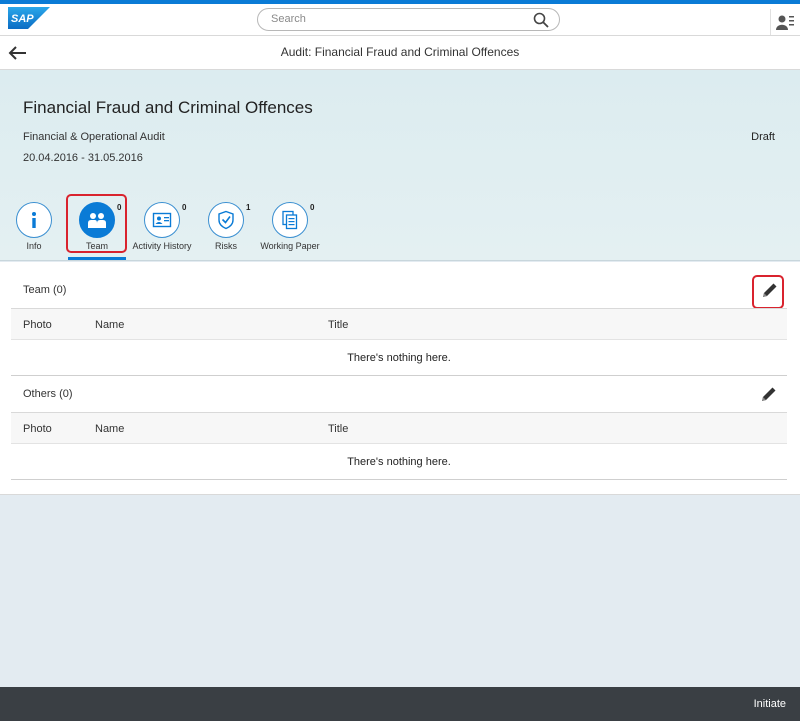 The height and width of the screenshot is (721, 800). What do you see at coordinates (338, 429) in the screenshot?
I see `others-col-title: Title` at bounding box center [338, 429].